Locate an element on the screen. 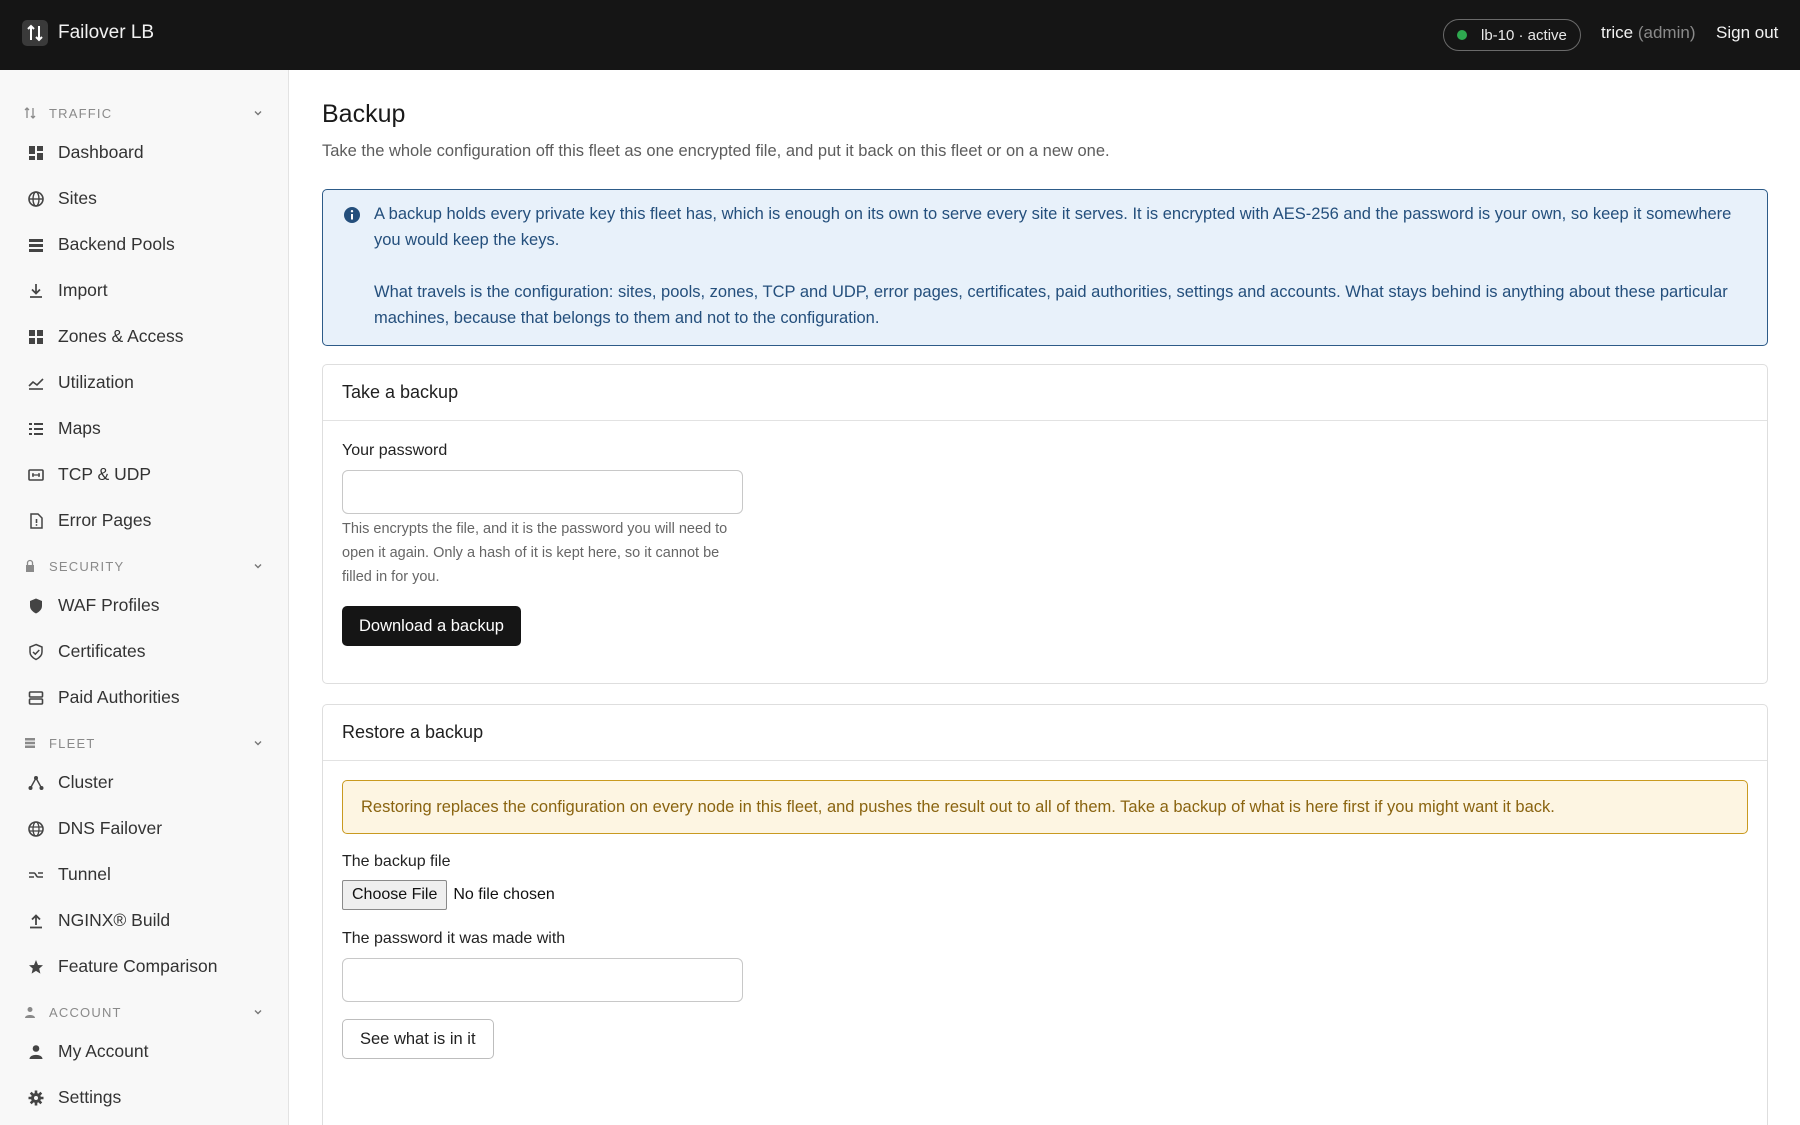  stack-icon is located at coordinates (36, 245).